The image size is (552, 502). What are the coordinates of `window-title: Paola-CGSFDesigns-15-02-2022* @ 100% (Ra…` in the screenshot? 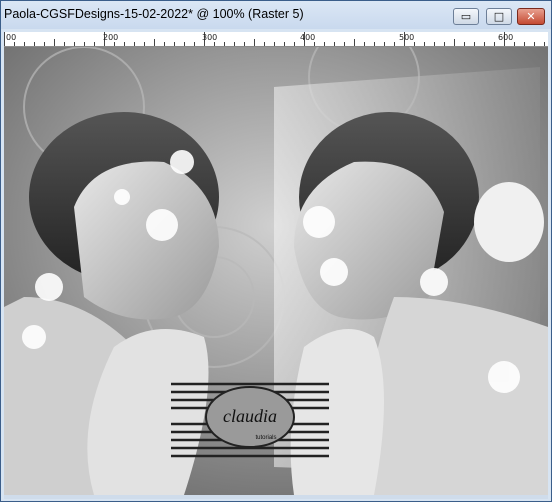 It's located at (154, 14).